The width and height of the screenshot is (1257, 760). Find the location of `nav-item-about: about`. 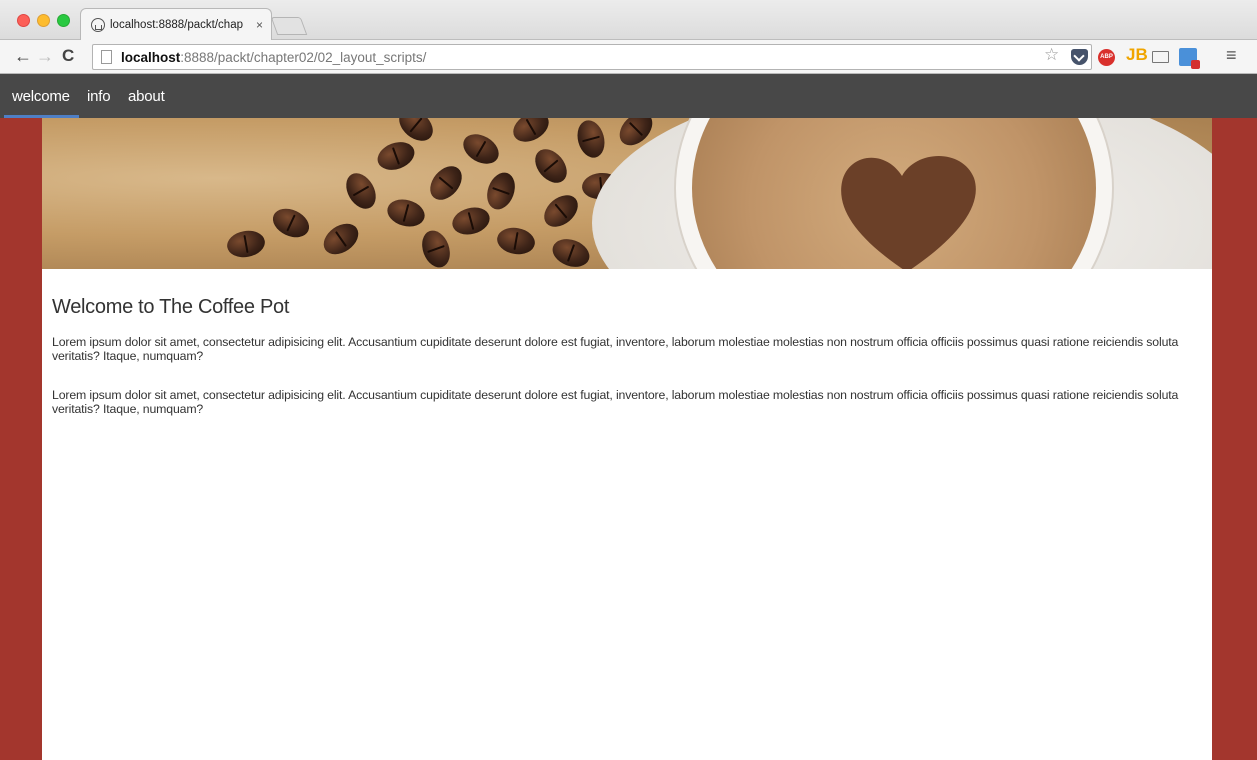

nav-item-about: about is located at coordinates (146, 96).